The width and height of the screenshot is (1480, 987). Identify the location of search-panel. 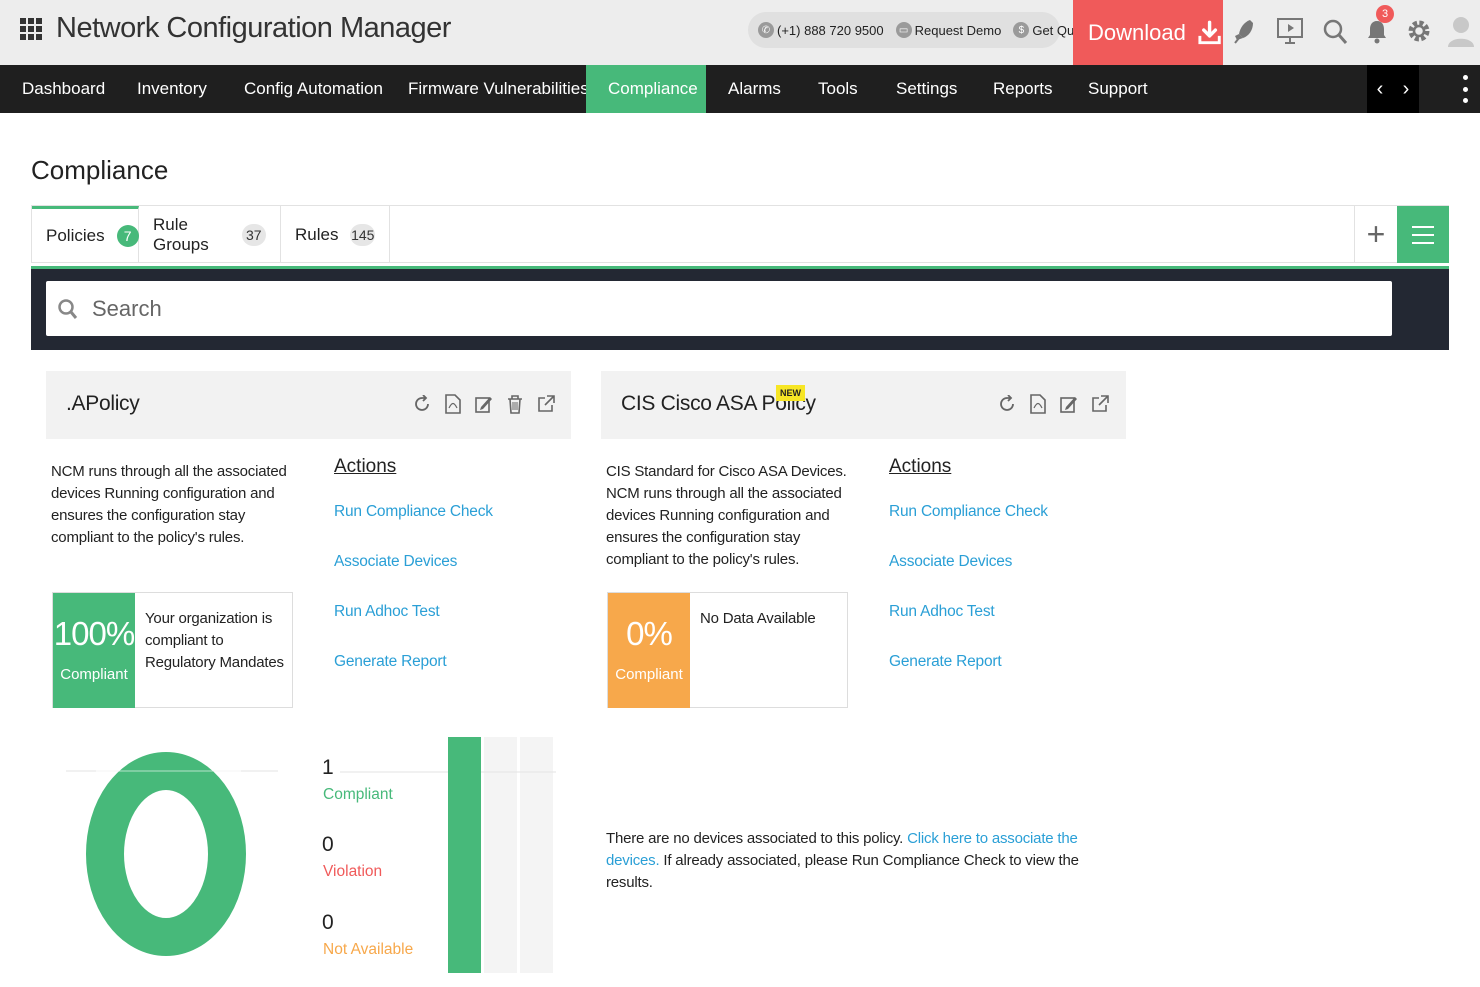
(740, 309).